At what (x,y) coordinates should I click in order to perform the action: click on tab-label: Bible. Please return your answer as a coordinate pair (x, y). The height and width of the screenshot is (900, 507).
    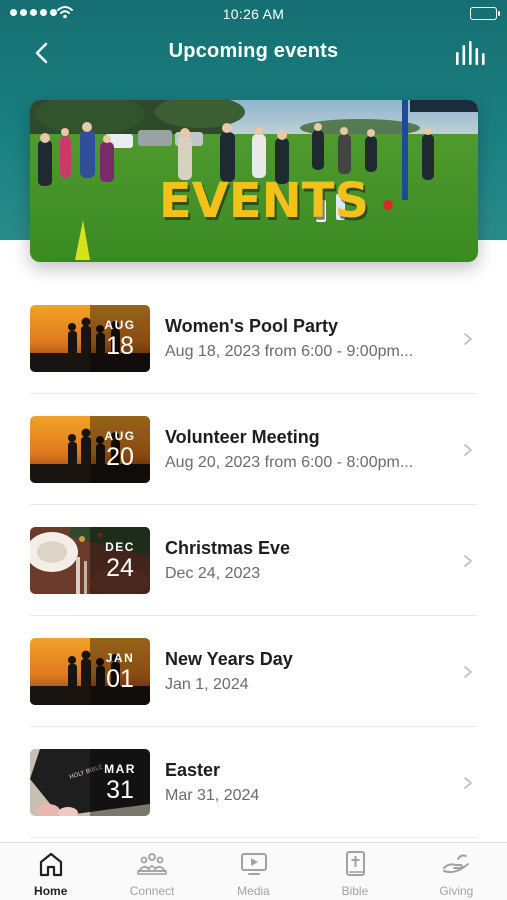
    Looking at the image, I should click on (355, 891).